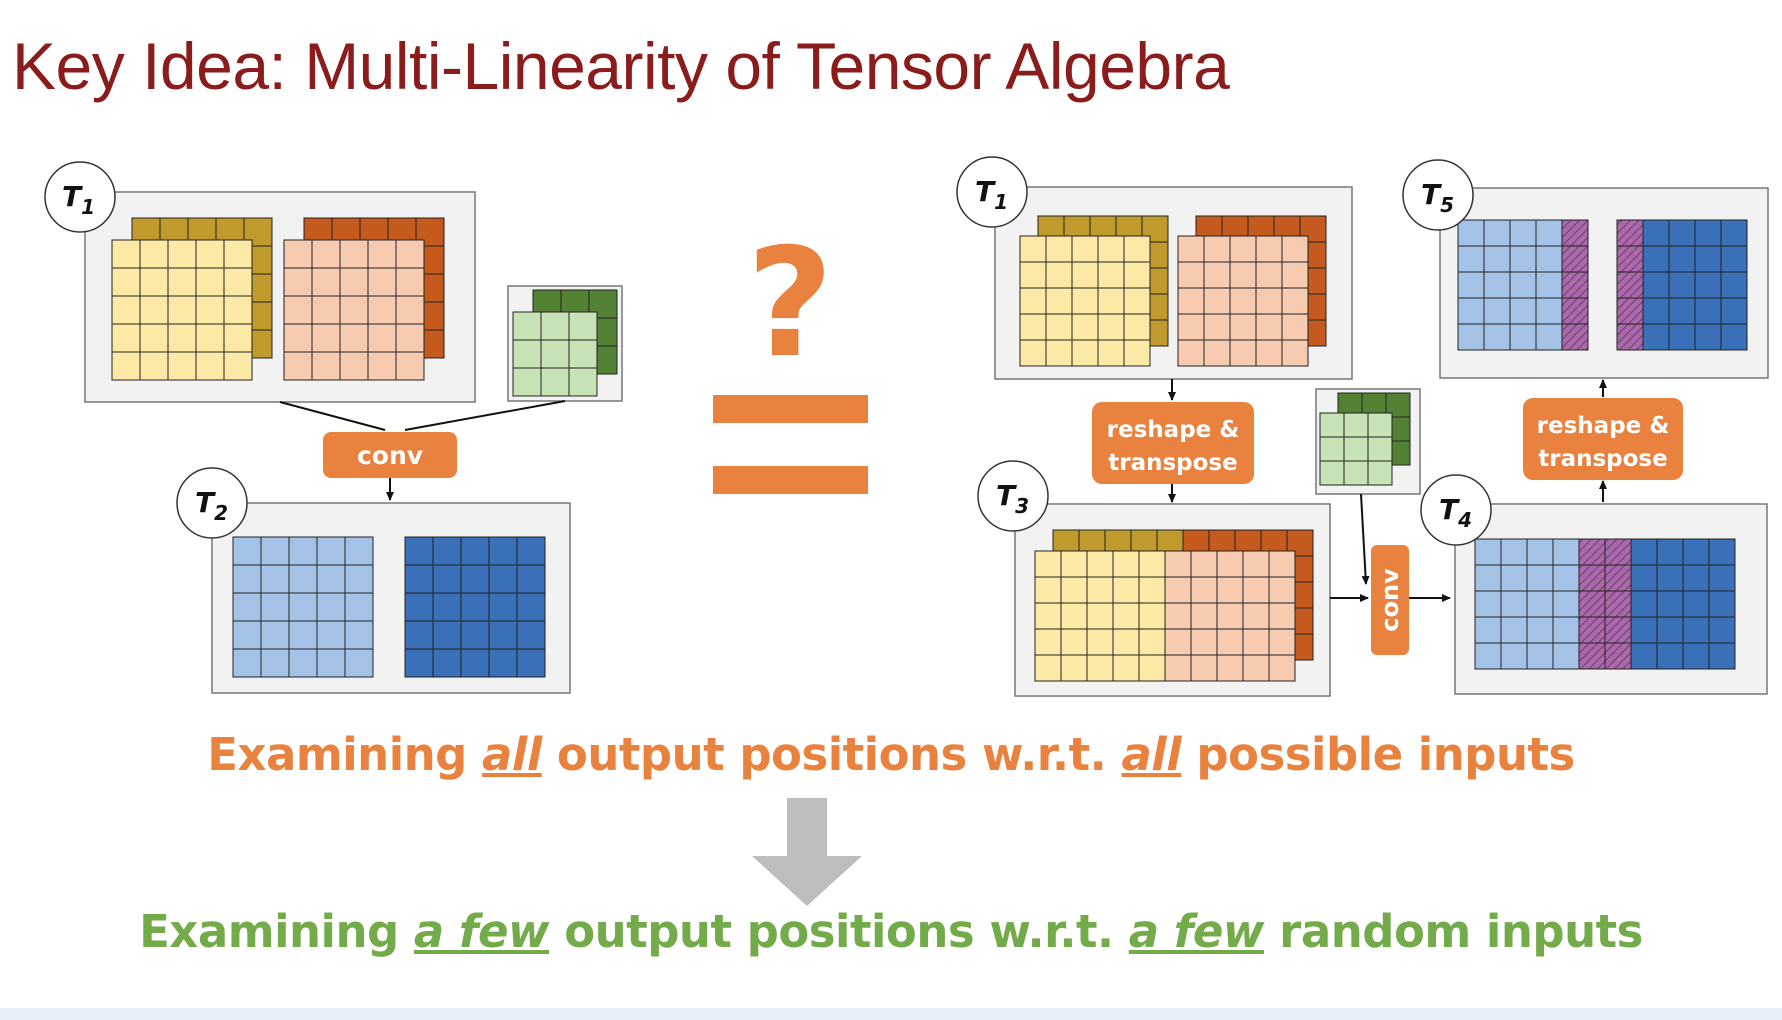 Image resolution: width=1782 pixels, height=1020 pixels. I want to click on right-t4-merged-tensor, so click(1605, 604).